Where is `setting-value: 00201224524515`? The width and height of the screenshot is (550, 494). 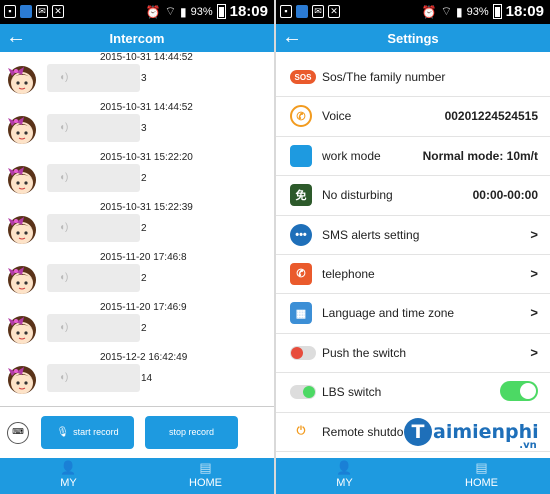
setting-value: 00201224524515 is located at coordinates (491, 116).